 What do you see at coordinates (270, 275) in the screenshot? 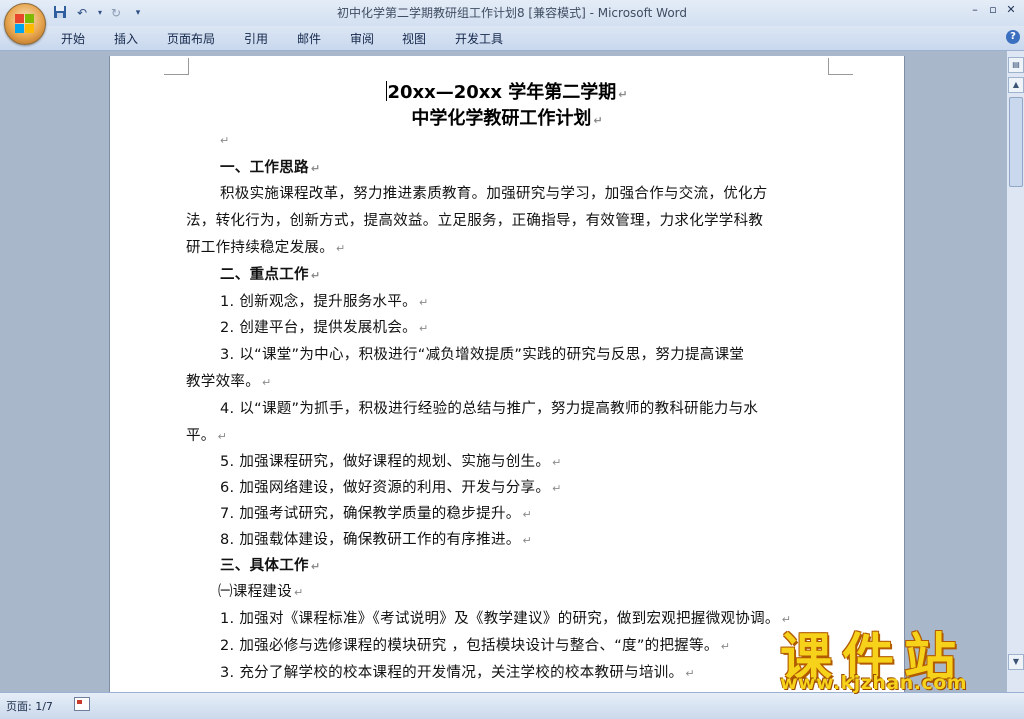
I see `section-heading: 二、重点工作 ↵` at bounding box center [270, 275].